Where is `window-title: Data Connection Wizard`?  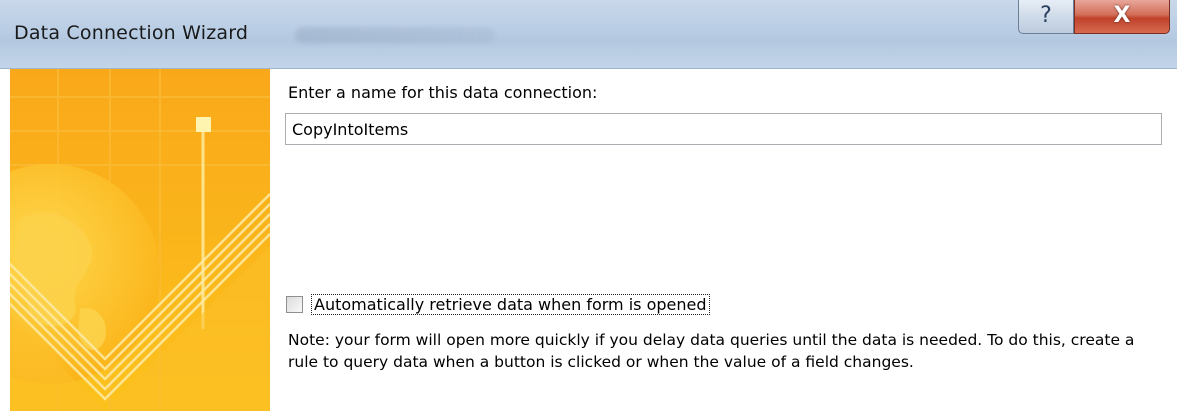 window-title: Data Connection Wizard is located at coordinates (131, 33).